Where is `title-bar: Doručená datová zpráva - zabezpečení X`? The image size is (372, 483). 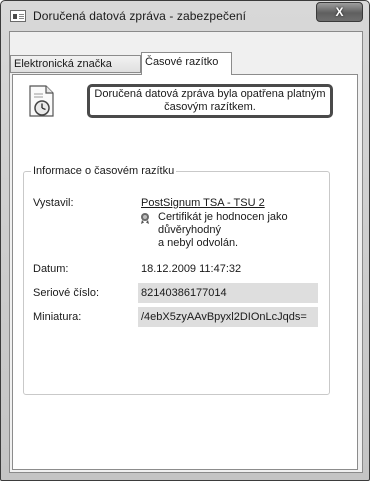 title-bar: Doručená datová zpráva - zabezpečení X is located at coordinates (185, 16).